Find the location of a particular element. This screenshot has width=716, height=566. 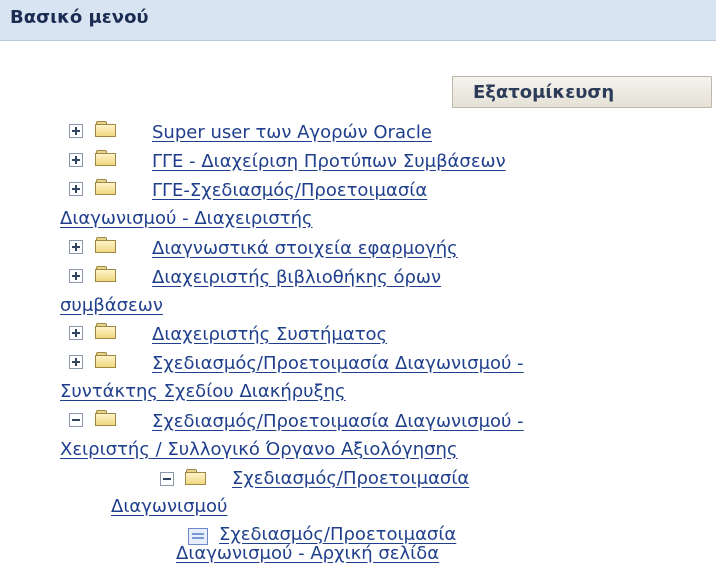

menu-item-link: Διαγωνισμού - Αρχική σελίδα is located at coordinates (307, 553).